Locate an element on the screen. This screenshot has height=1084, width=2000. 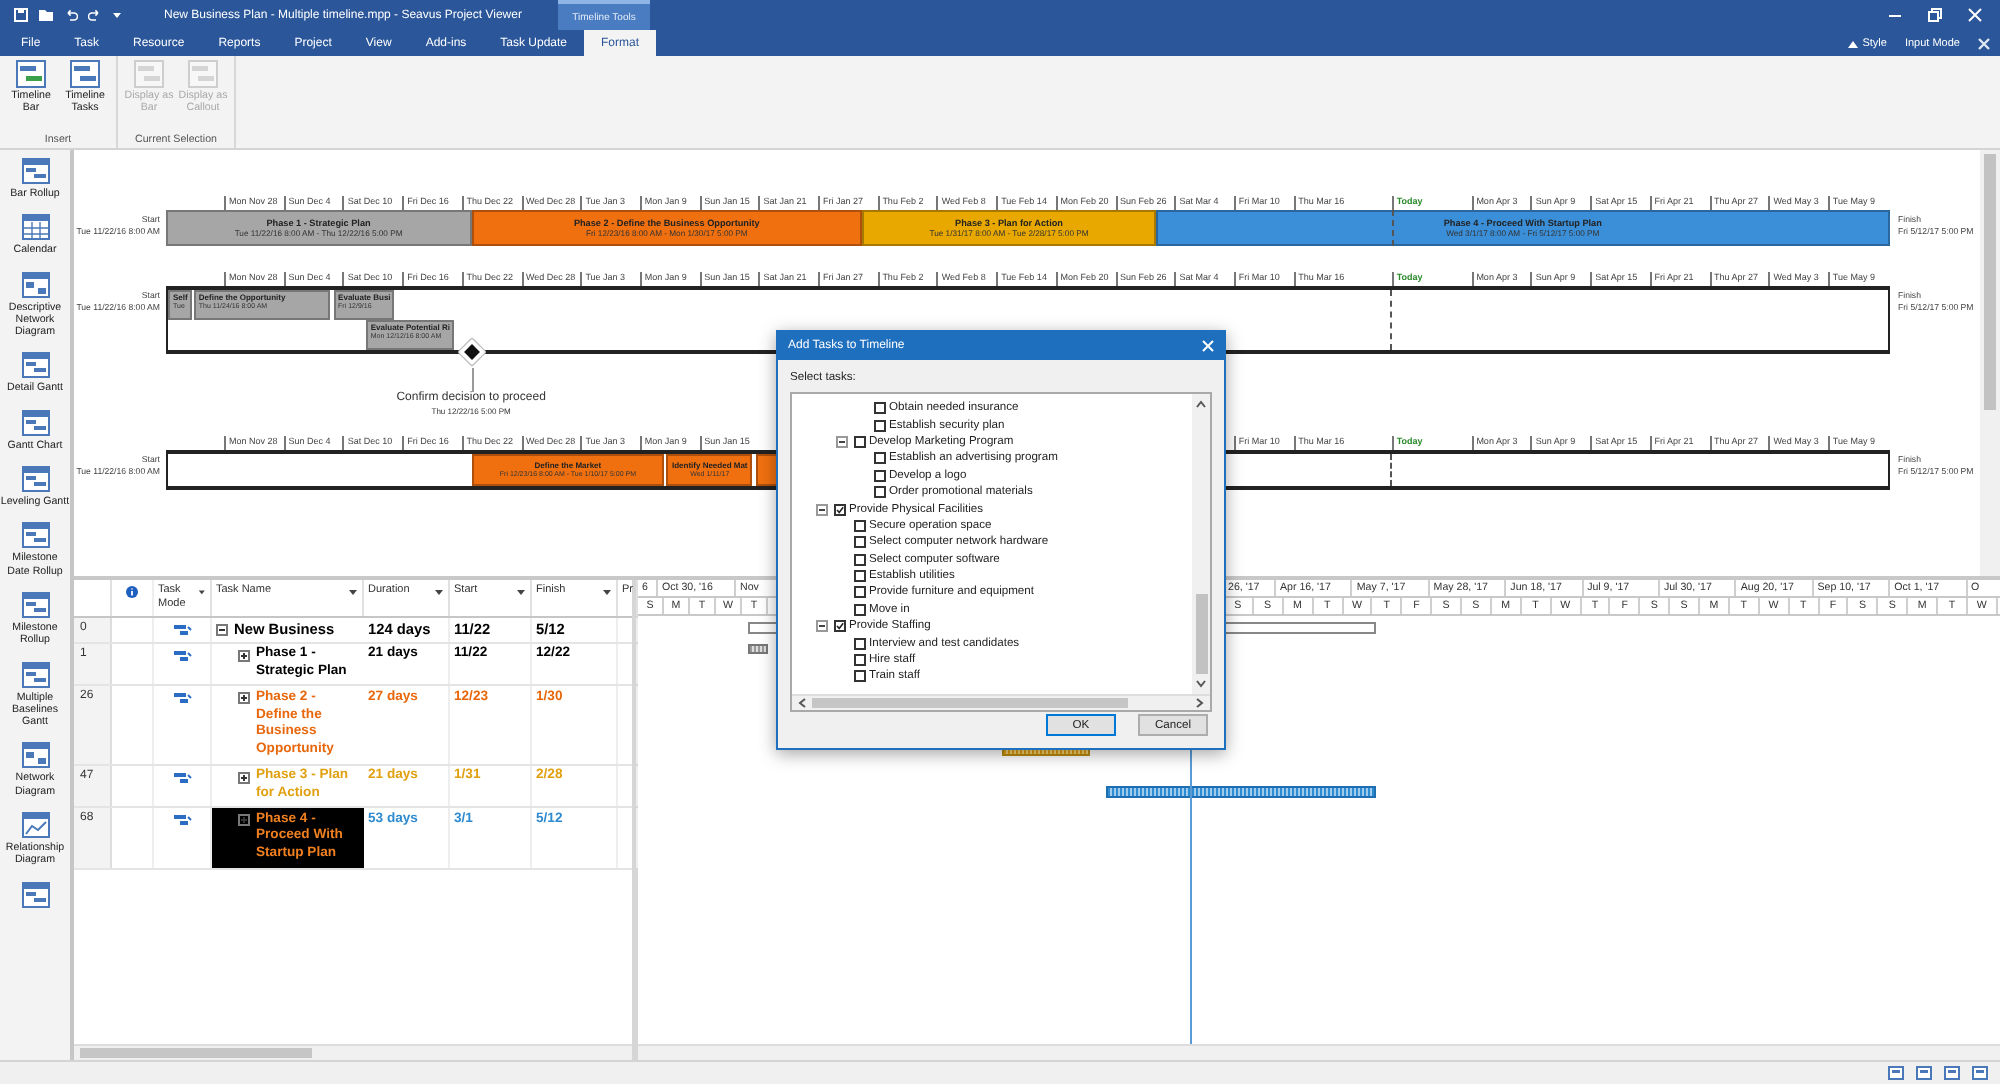
leader-line is located at coordinates (472, 380).